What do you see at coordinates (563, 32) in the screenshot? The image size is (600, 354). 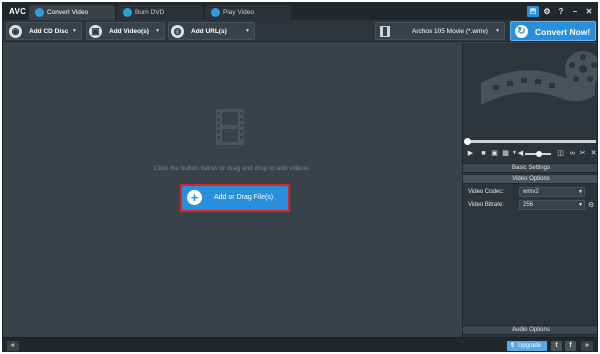 I see `convert-now-label: Convert Now!` at bounding box center [563, 32].